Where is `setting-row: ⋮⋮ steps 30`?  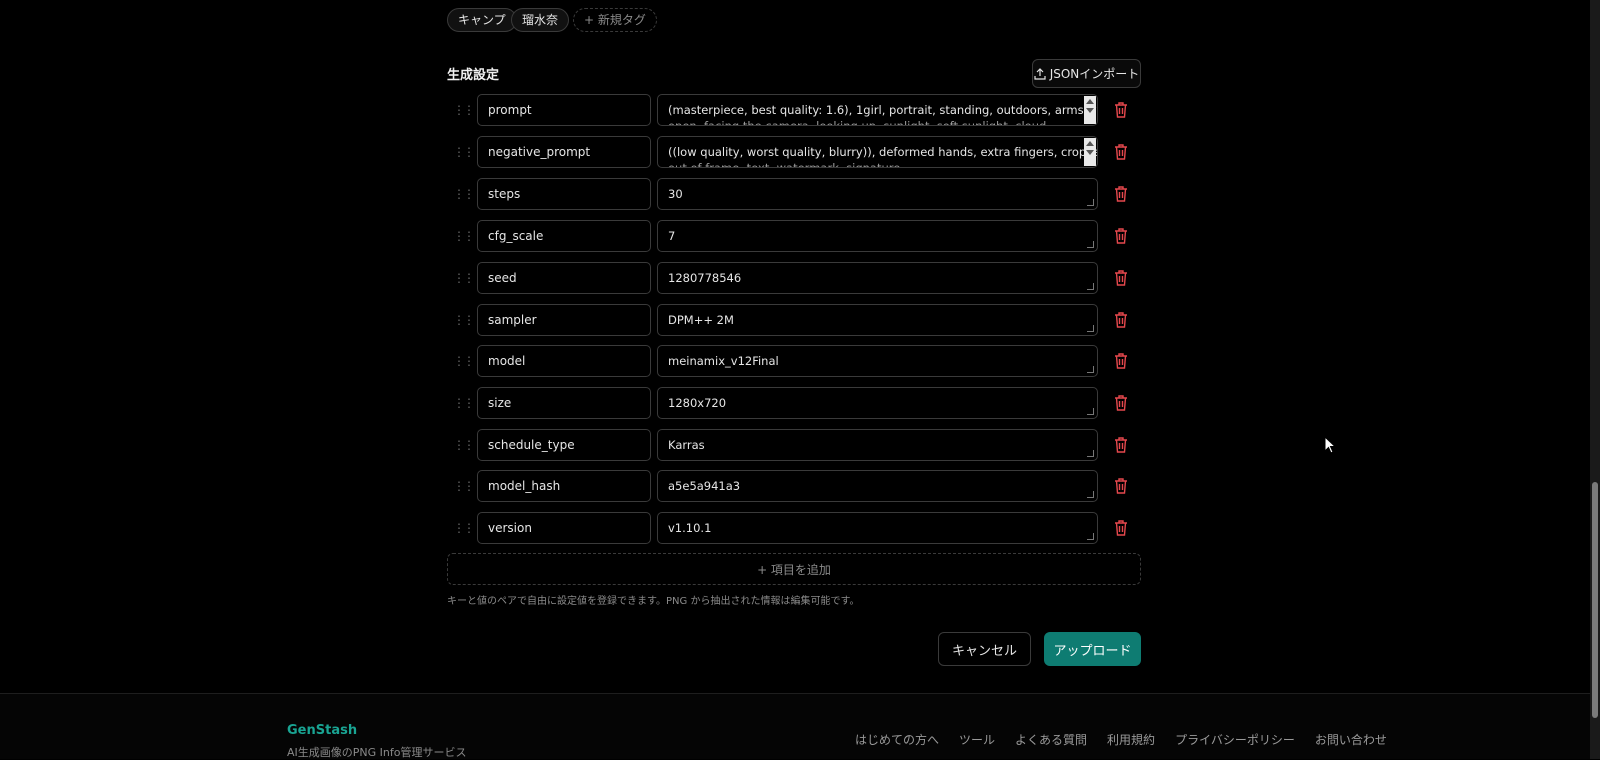 setting-row: ⋮⋮ steps 30 is located at coordinates (794, 194).